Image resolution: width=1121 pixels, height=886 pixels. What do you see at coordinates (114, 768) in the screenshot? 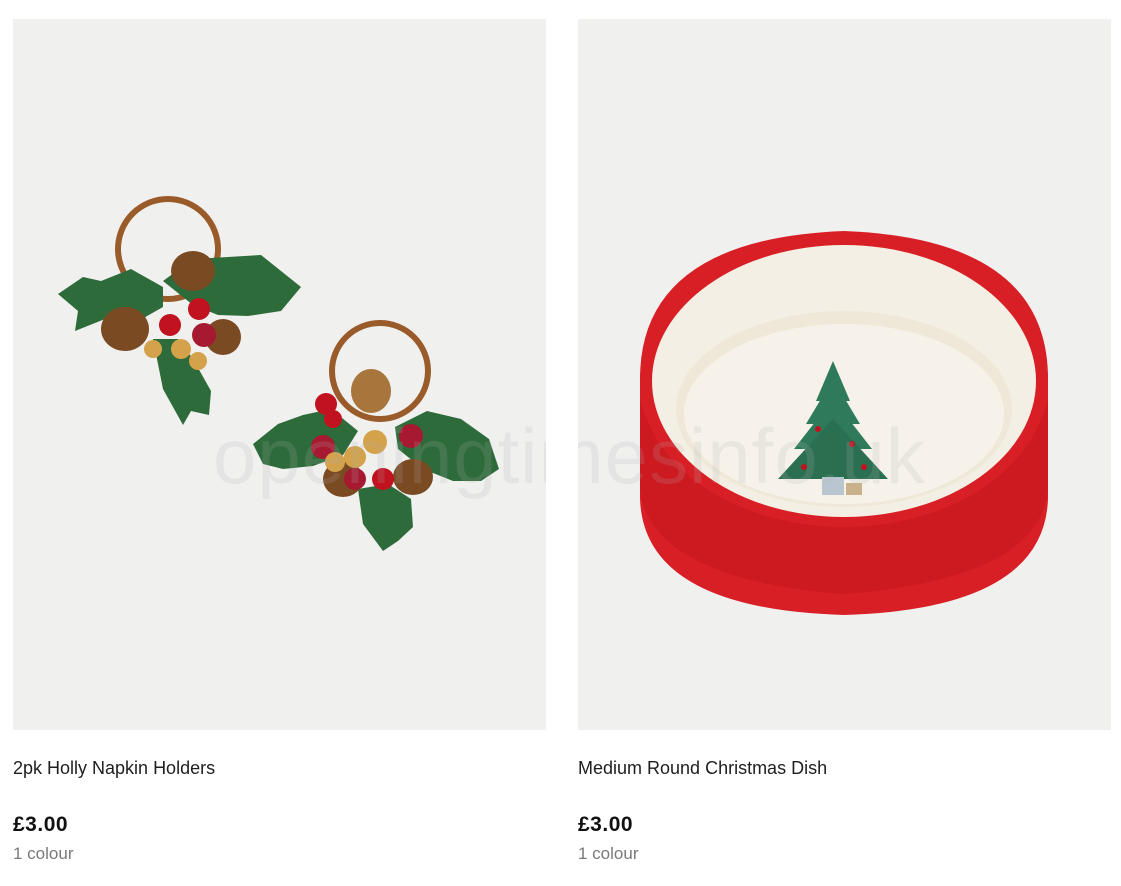
I see `product-title: 2pk Holly Napkin Holders` at bounding box center [114, 768].